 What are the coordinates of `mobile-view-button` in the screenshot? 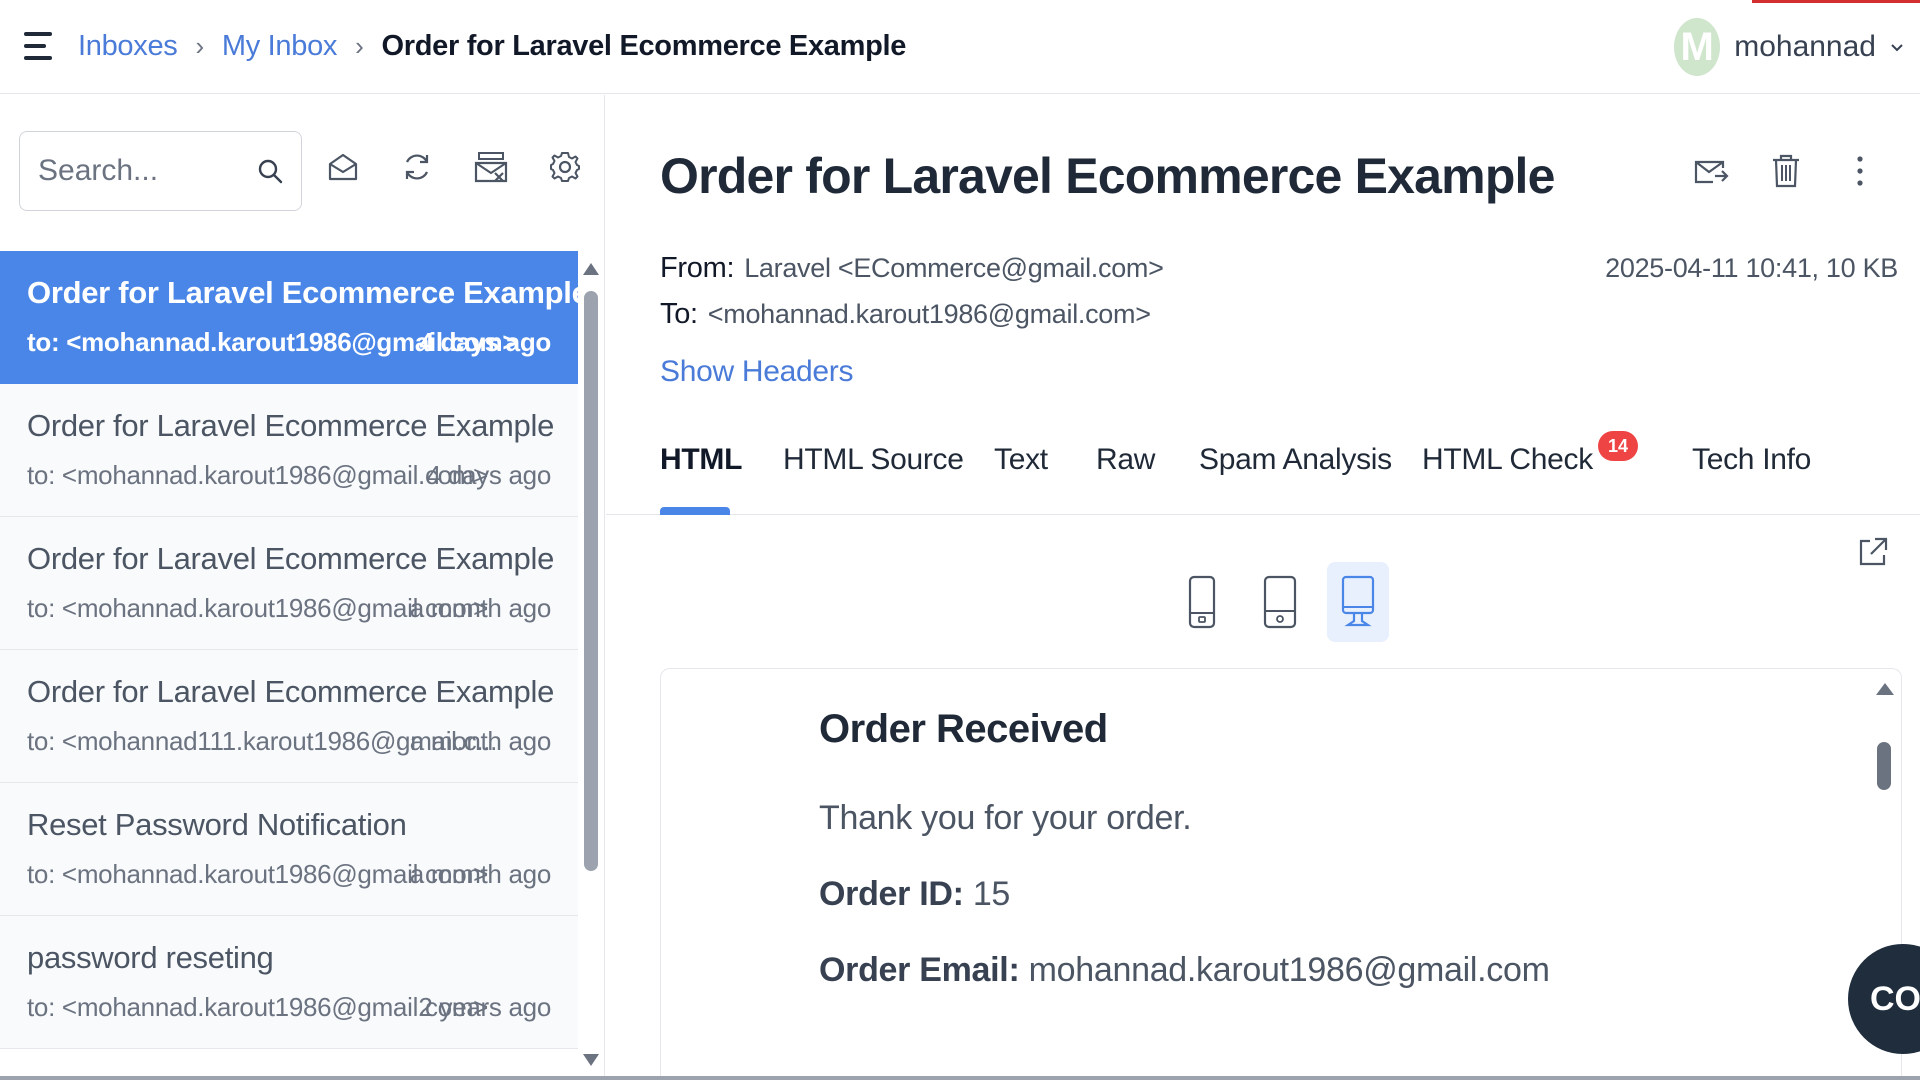 It's located at (1202, 602).